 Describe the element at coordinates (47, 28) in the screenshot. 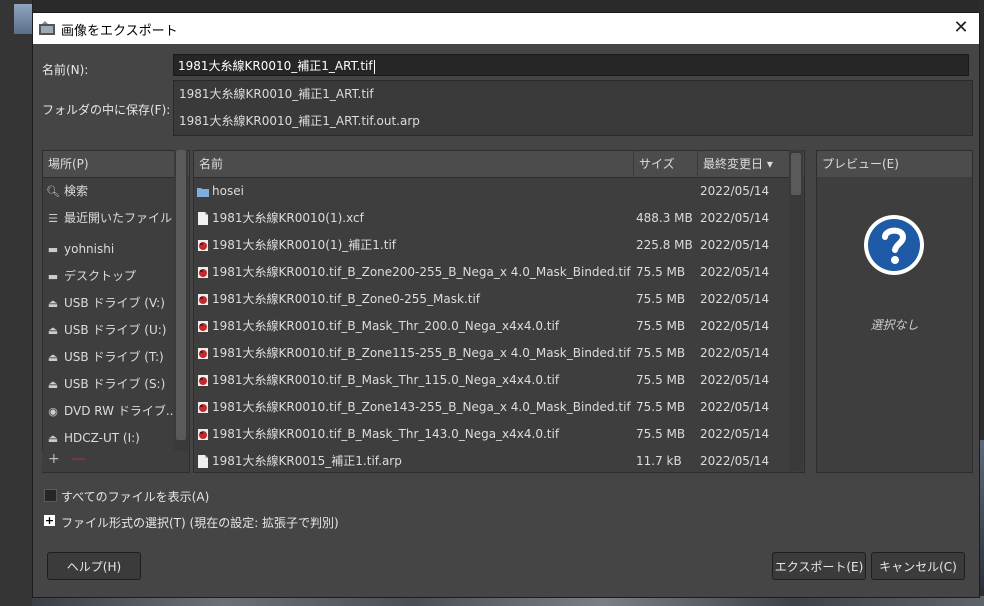

I see `gimp-app-icon` at that location.